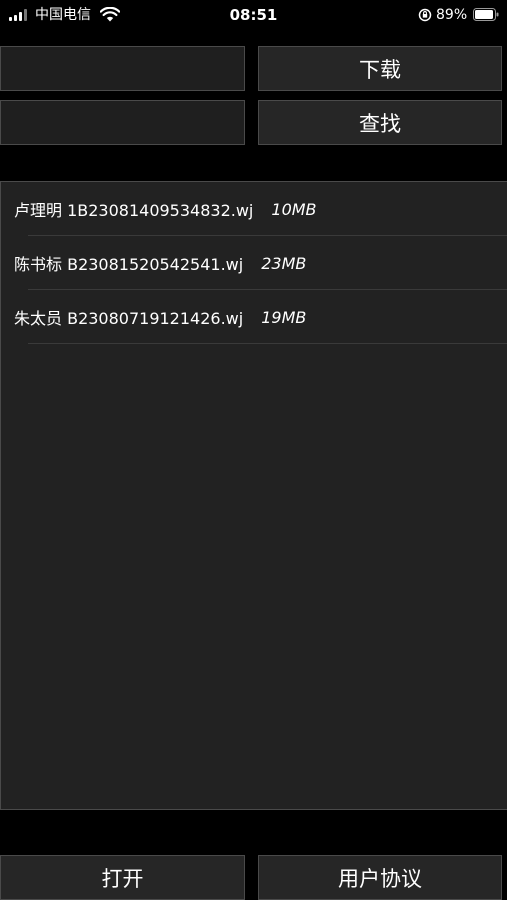 Image resolution: width=507 pixels, height=900 pixels. I want to click on file-name: 朱太员 B23080719121426.wj, so click(129, 318).